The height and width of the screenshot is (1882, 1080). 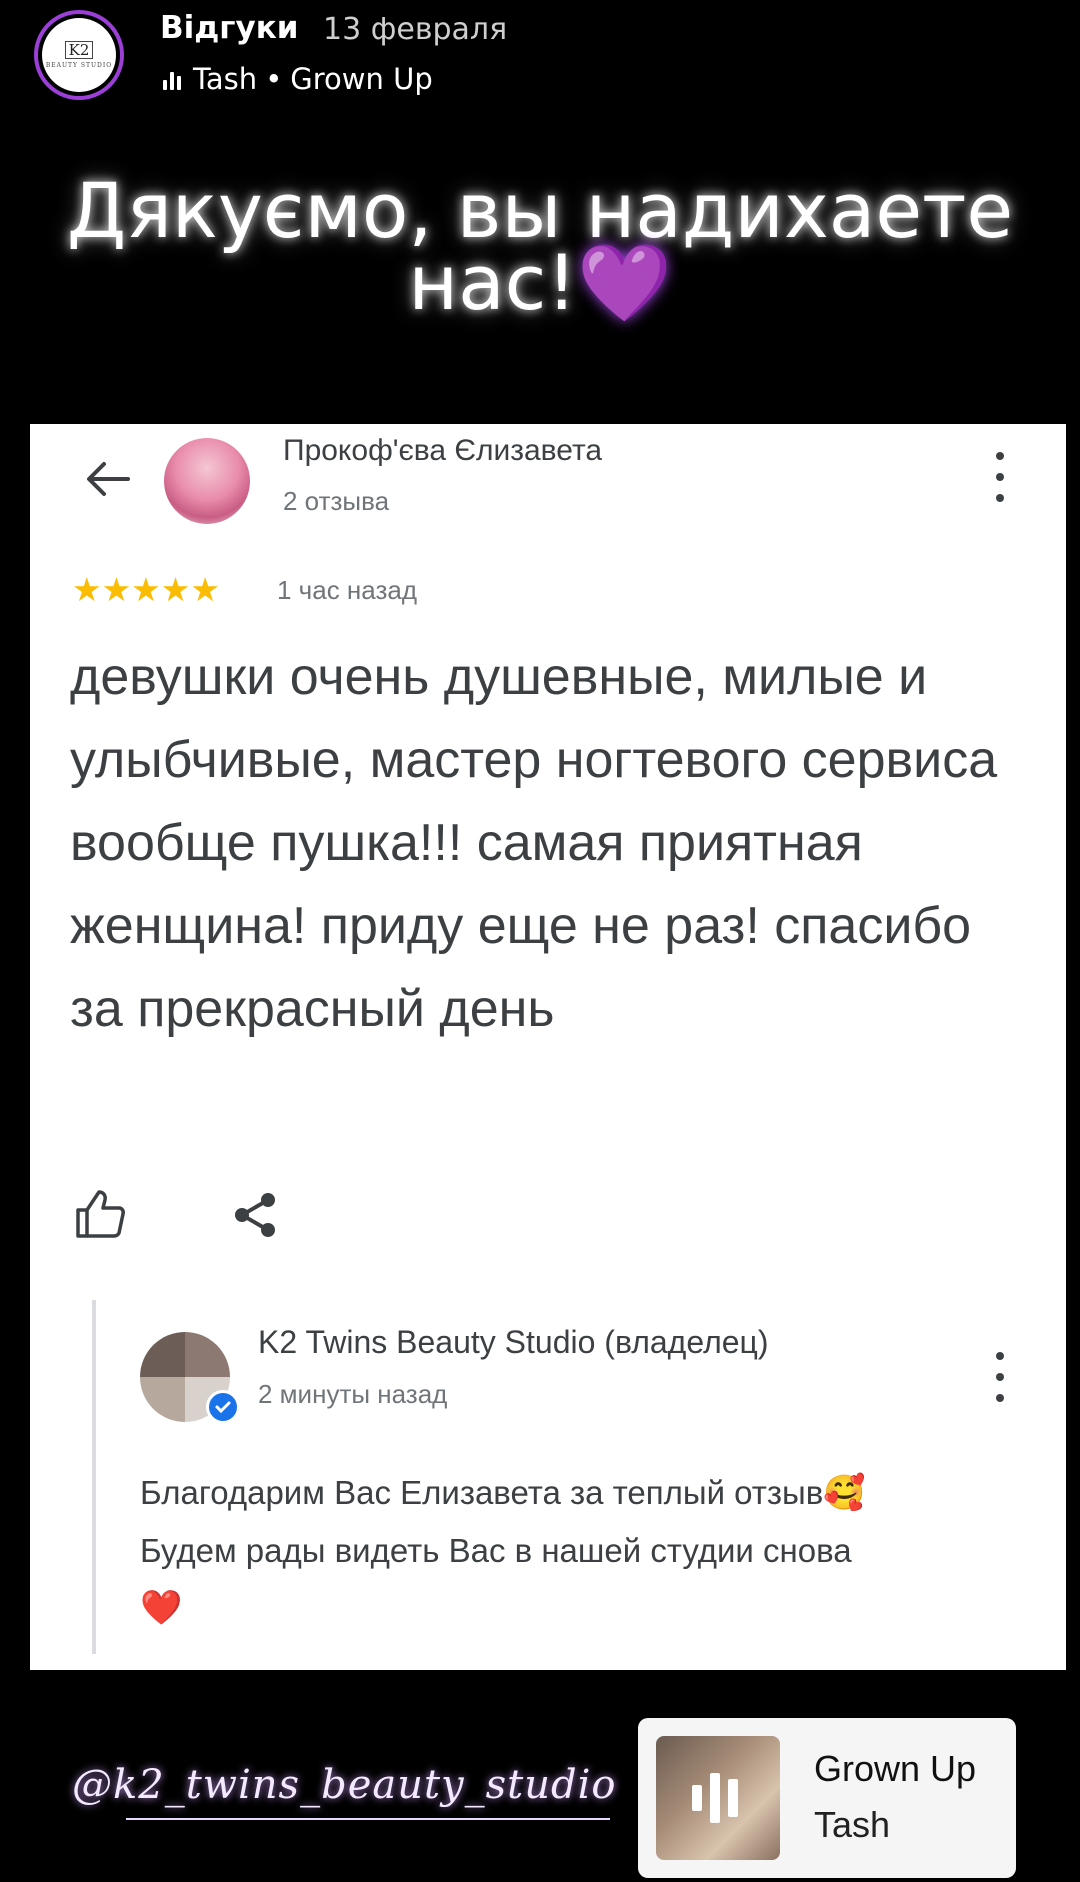 I want to click on review-time: 1 час назад, so click(x=347, y=590).